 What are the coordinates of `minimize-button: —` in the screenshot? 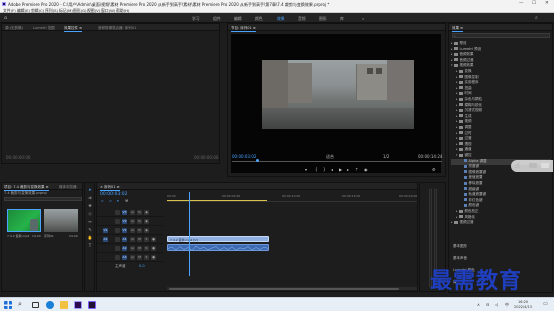 It's located at (521, 3).